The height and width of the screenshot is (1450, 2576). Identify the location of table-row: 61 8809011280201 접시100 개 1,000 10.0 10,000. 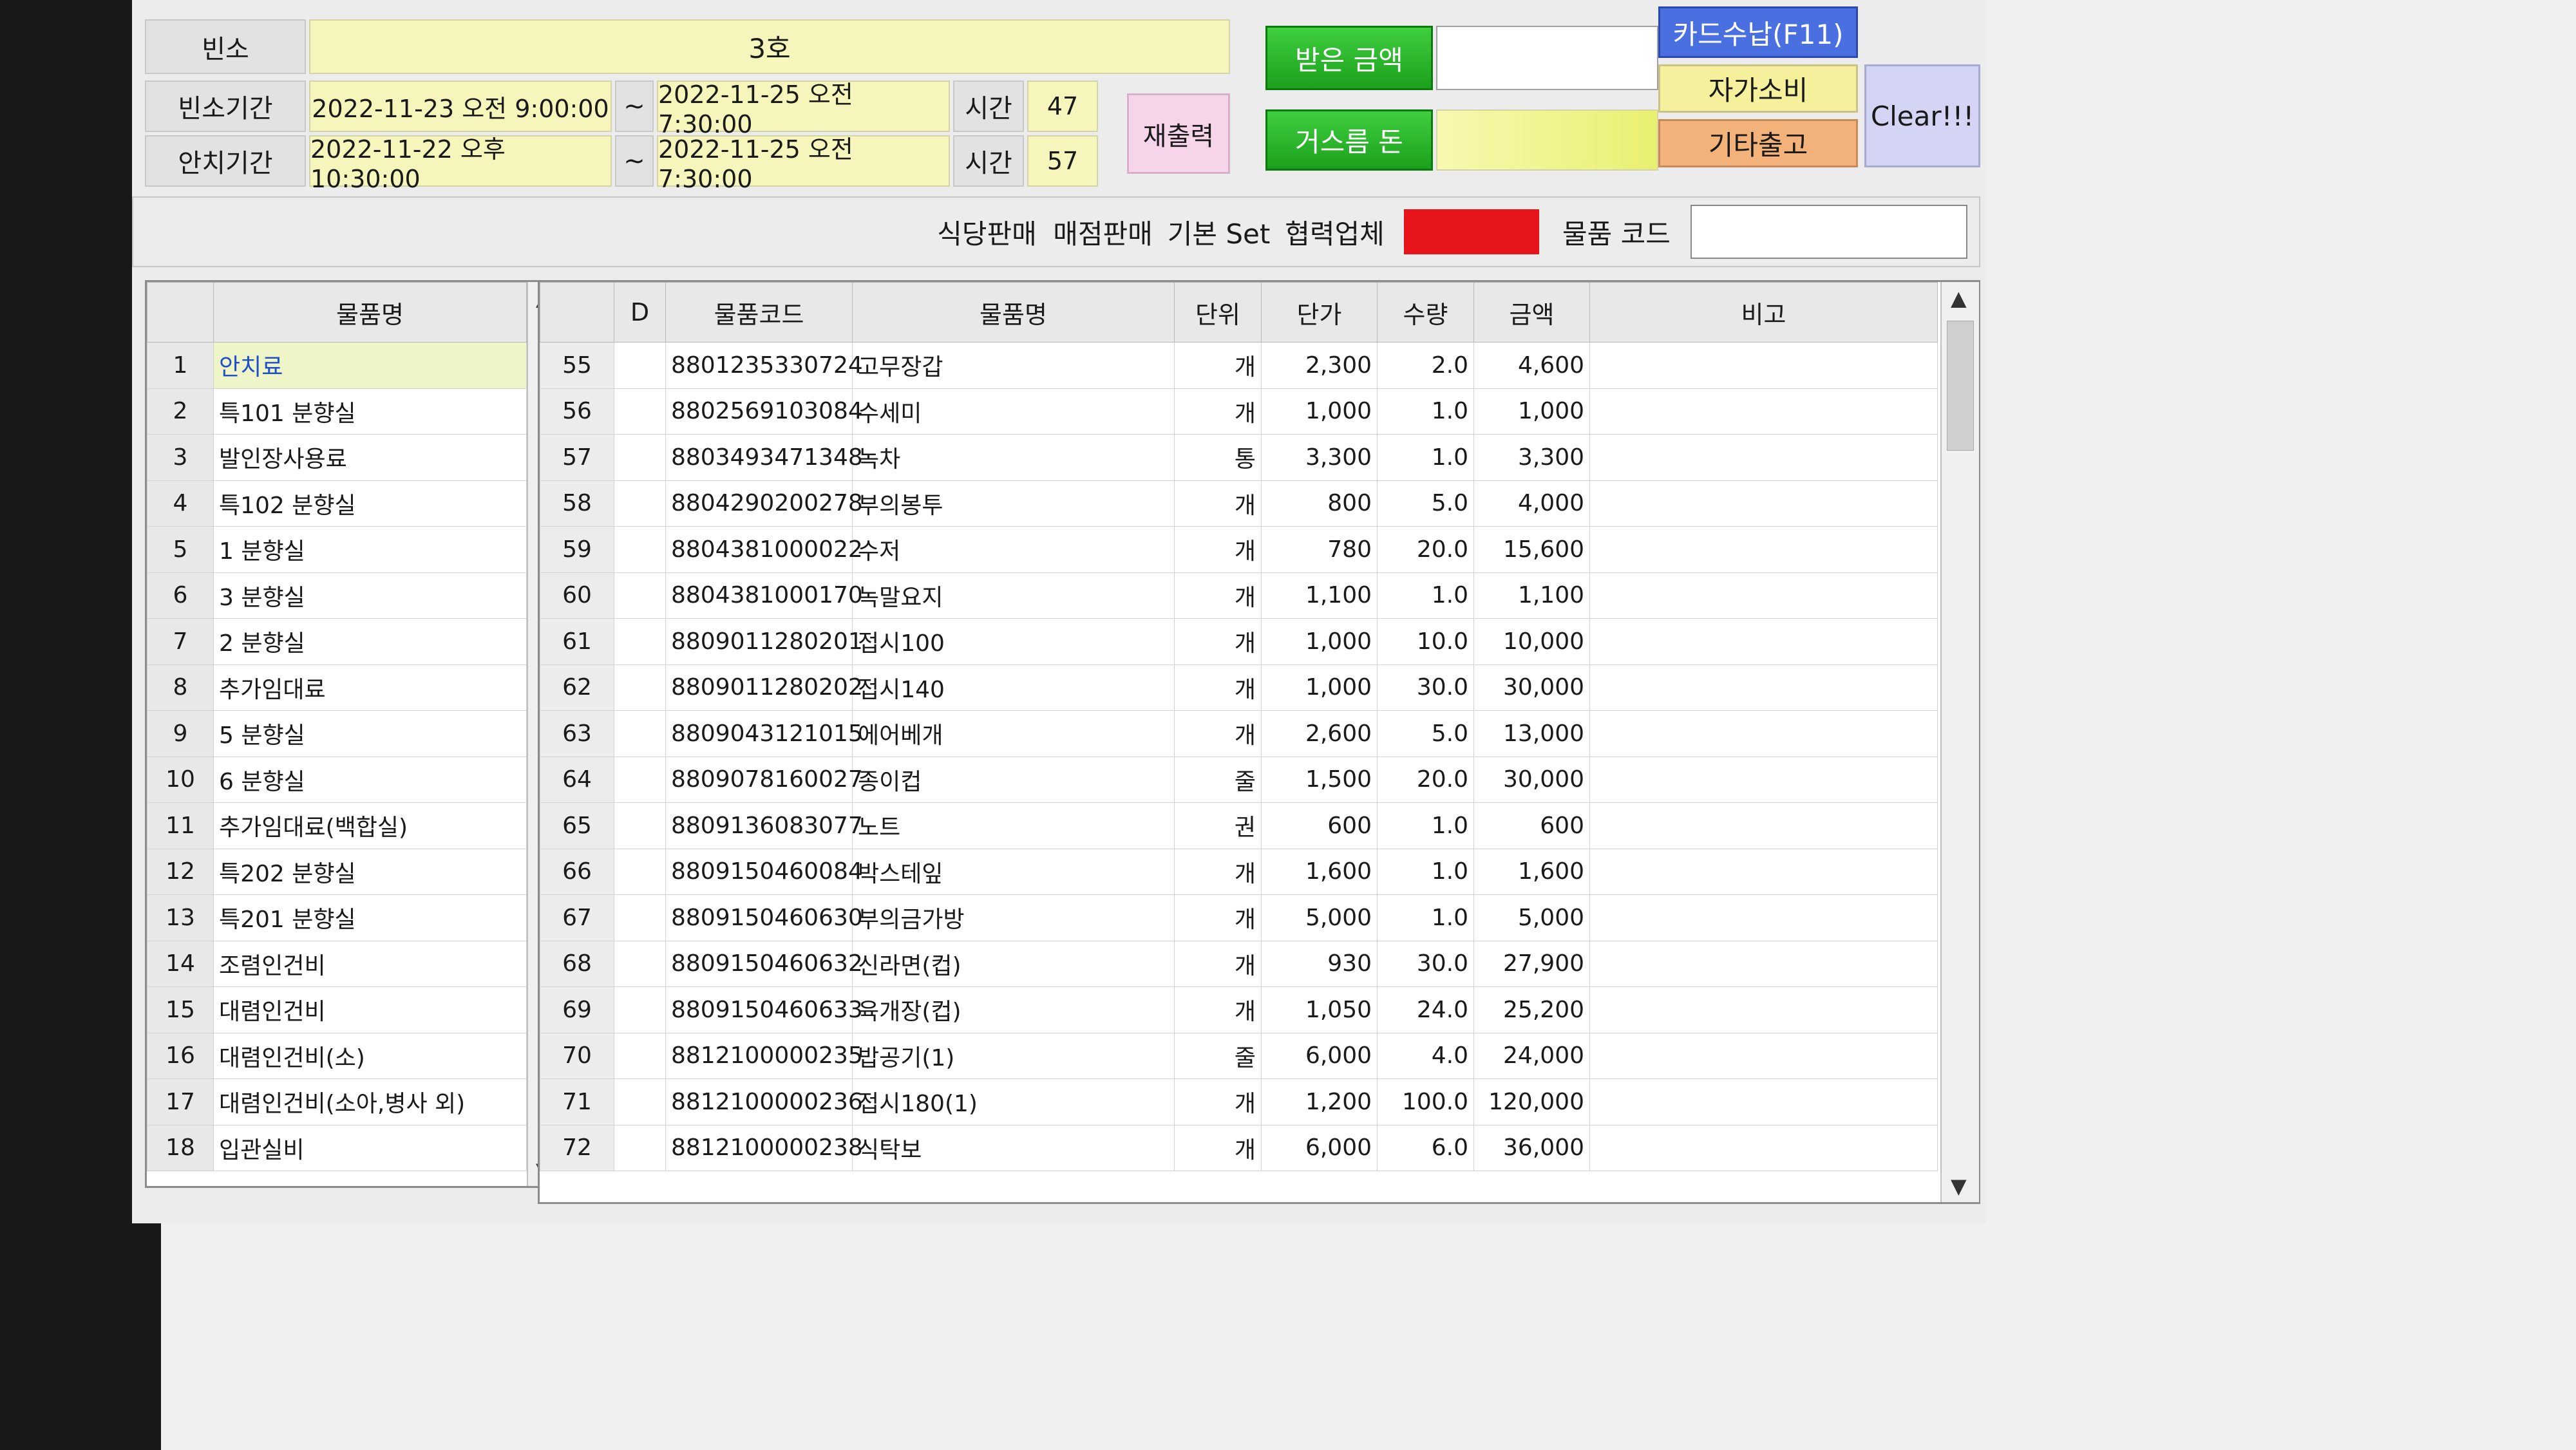
(1239, 641).